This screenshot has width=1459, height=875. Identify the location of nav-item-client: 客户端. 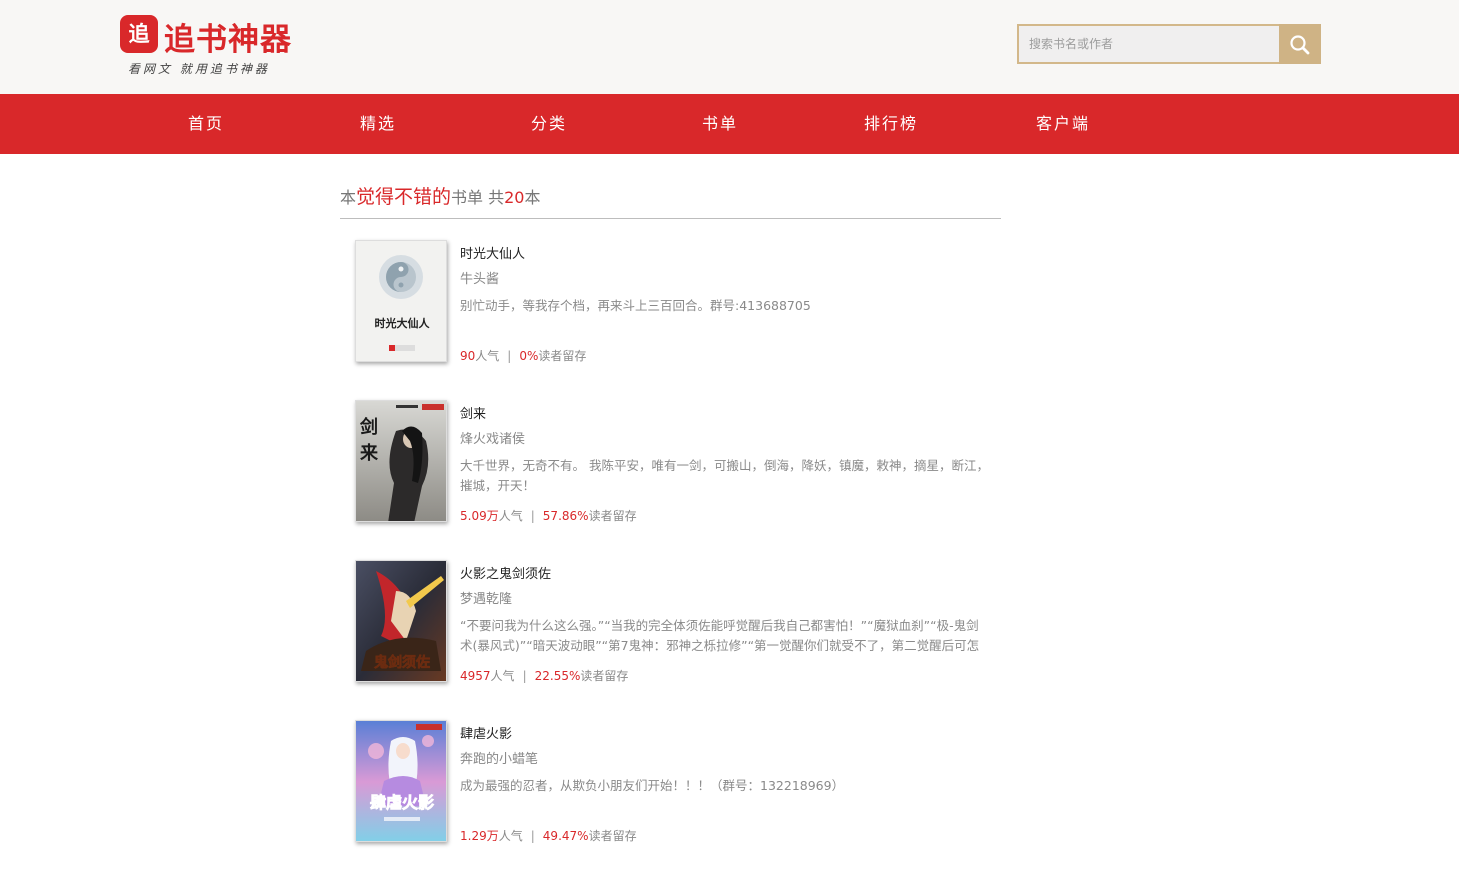
(1063, 124).